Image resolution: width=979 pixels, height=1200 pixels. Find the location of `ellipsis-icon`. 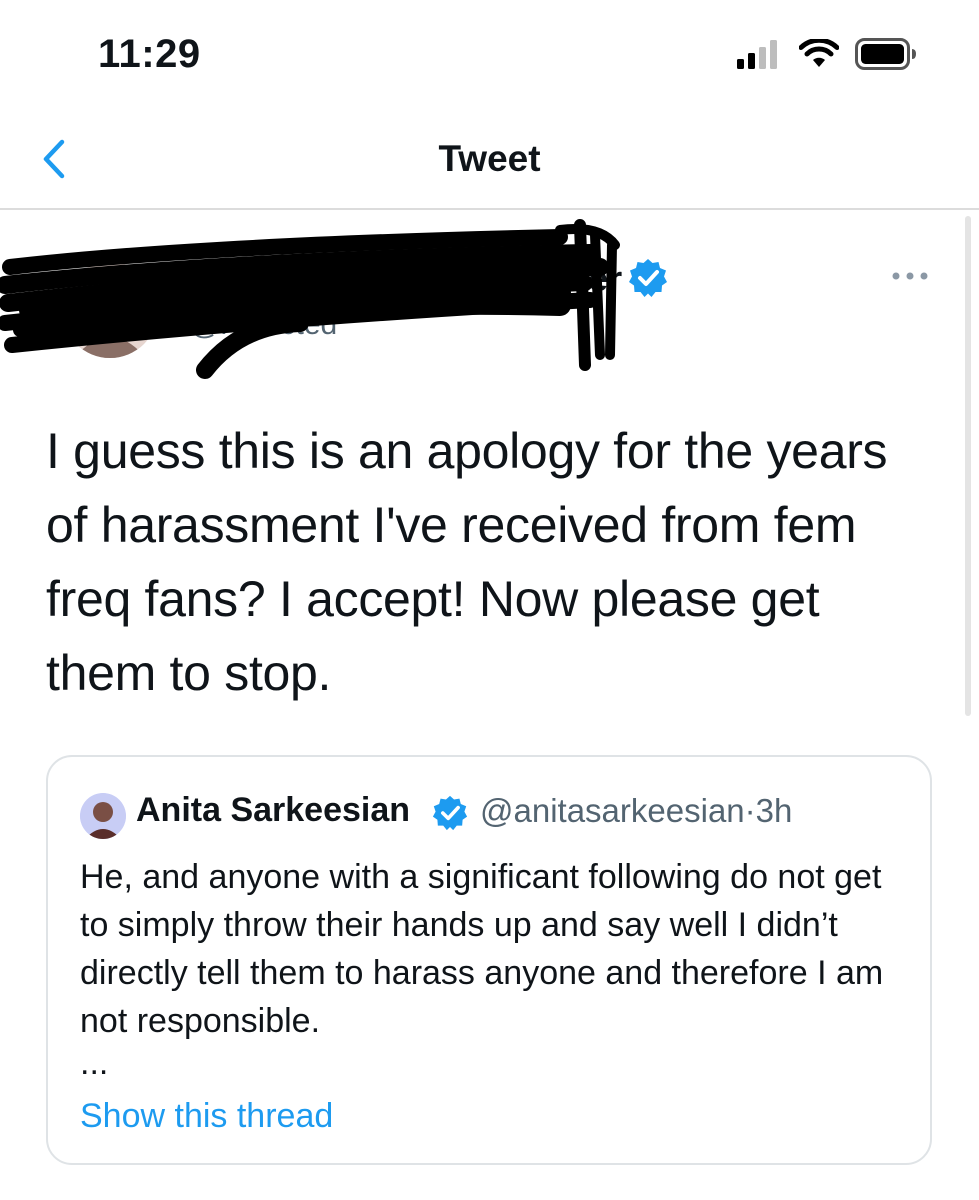

ellipsis-icon is located at coordinates (910, 276).